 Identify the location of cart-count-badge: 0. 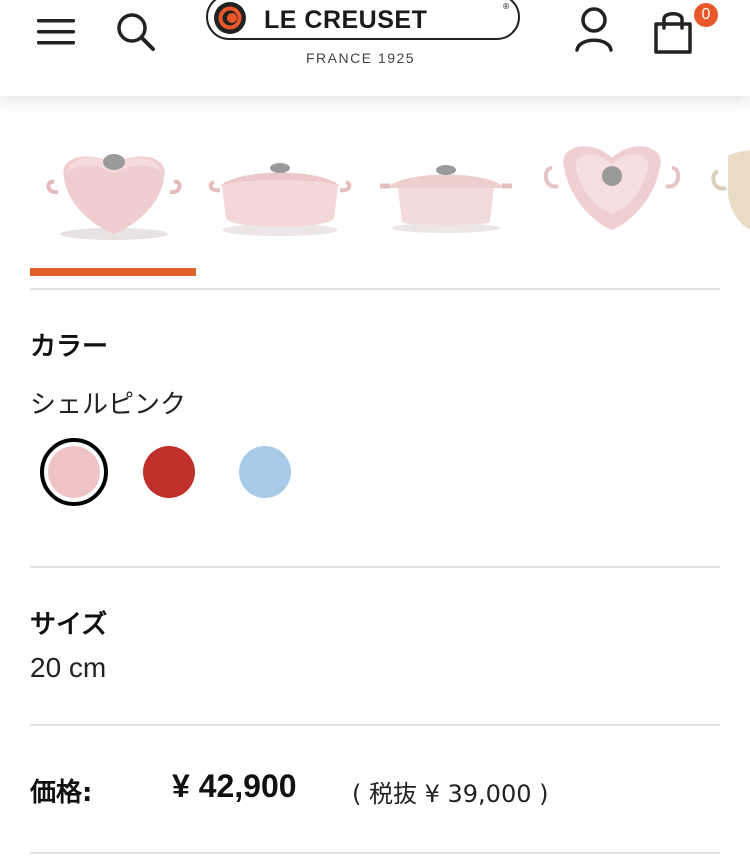
(706, 15).